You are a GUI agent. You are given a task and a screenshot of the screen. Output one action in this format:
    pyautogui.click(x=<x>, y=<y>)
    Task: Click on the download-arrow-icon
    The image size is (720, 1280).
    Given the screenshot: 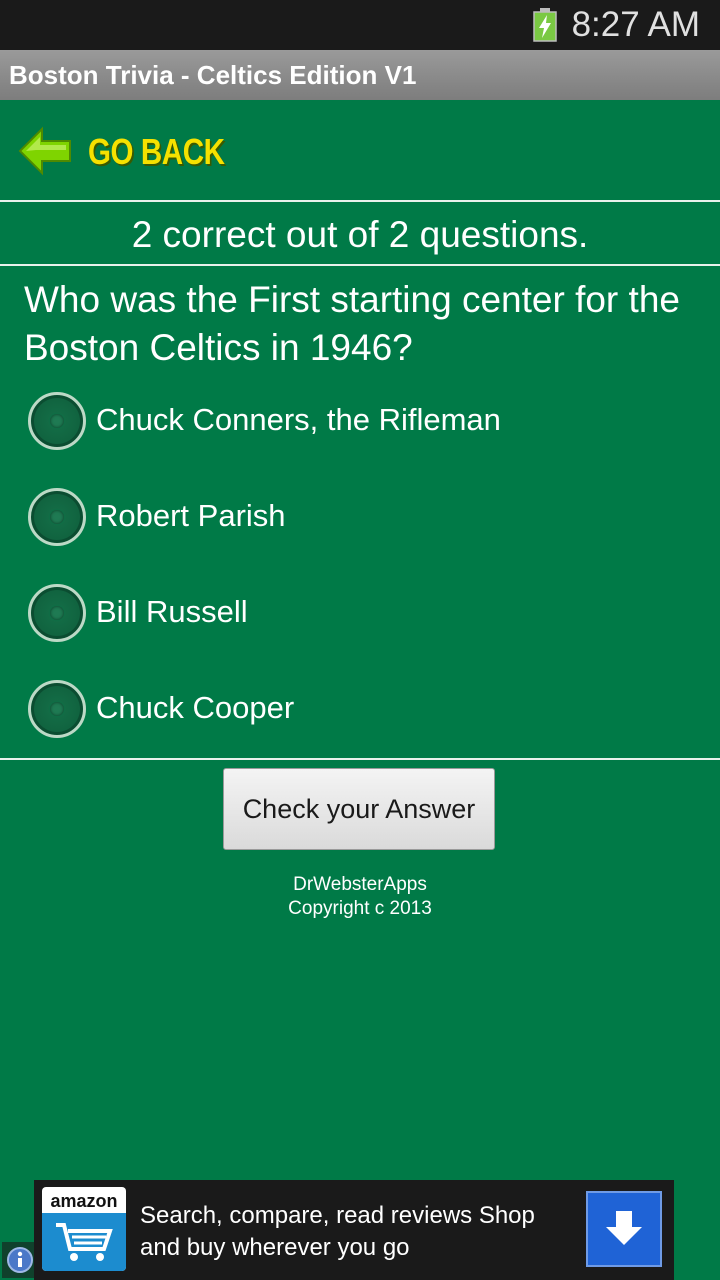 What is the action you would take?
    pyautogui.click(x=624, y=1228)
    